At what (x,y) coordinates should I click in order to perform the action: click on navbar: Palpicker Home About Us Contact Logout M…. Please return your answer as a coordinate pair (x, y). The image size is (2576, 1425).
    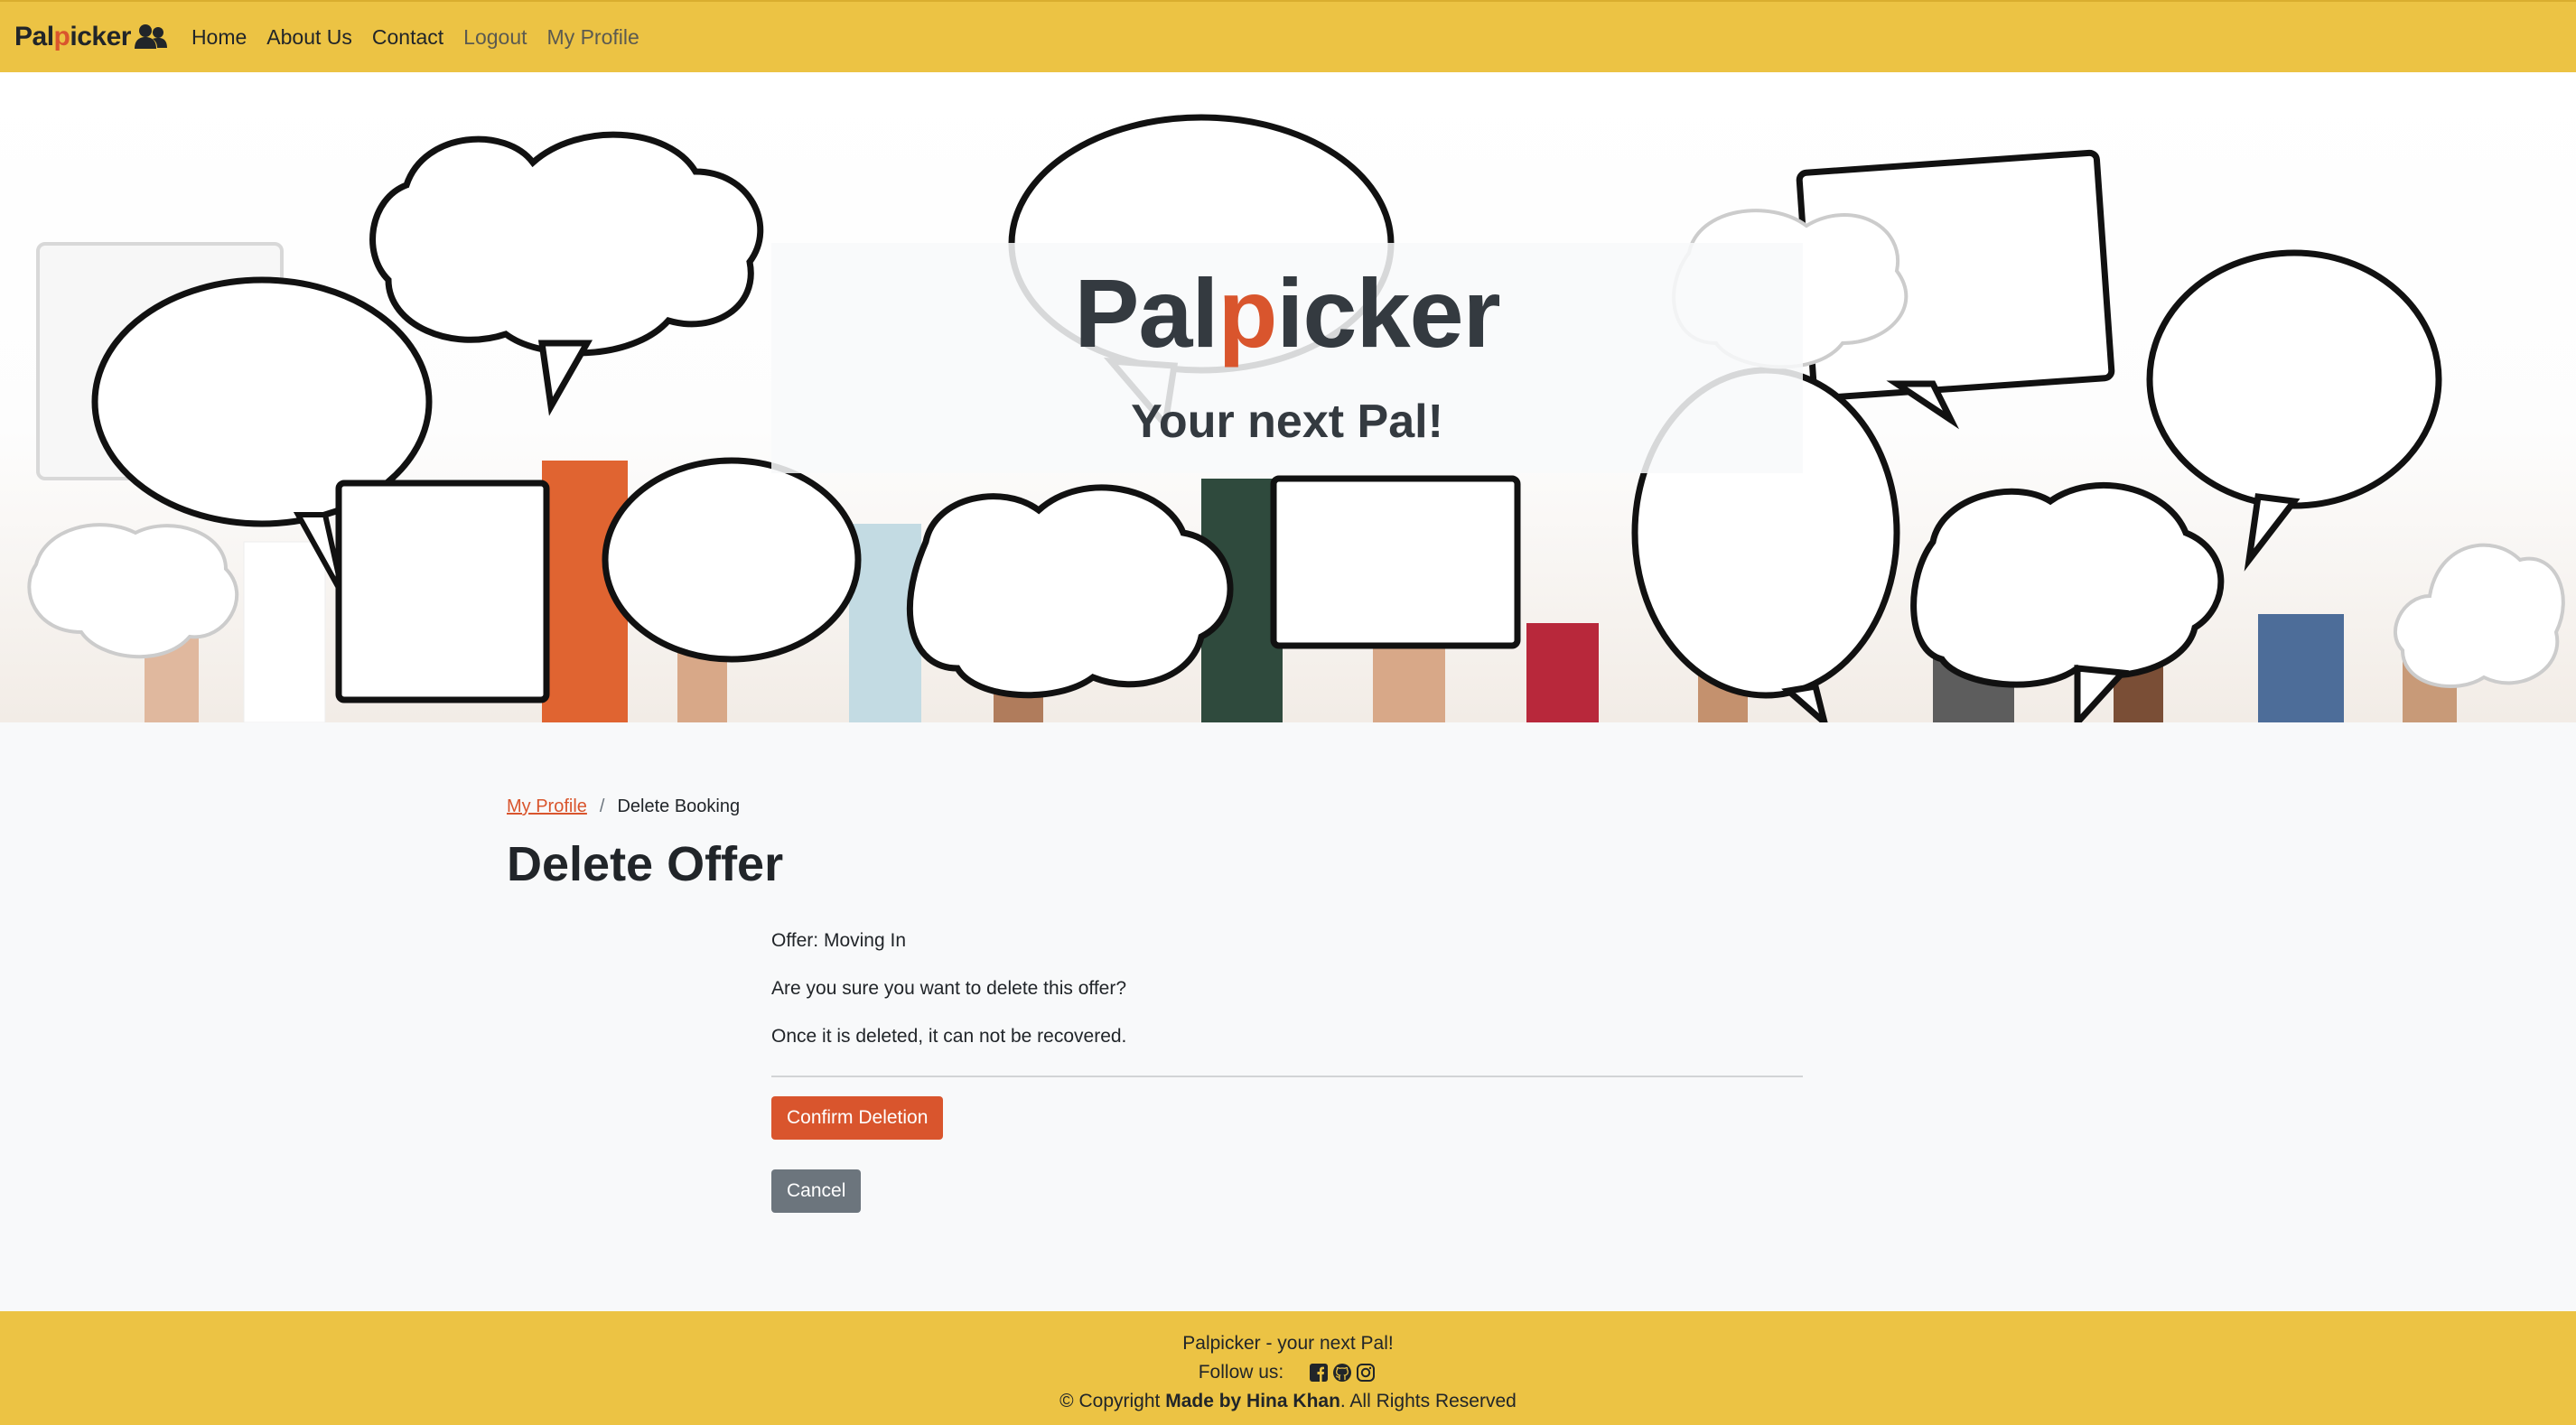
    Looking at the image, I should click on (1288, 36).